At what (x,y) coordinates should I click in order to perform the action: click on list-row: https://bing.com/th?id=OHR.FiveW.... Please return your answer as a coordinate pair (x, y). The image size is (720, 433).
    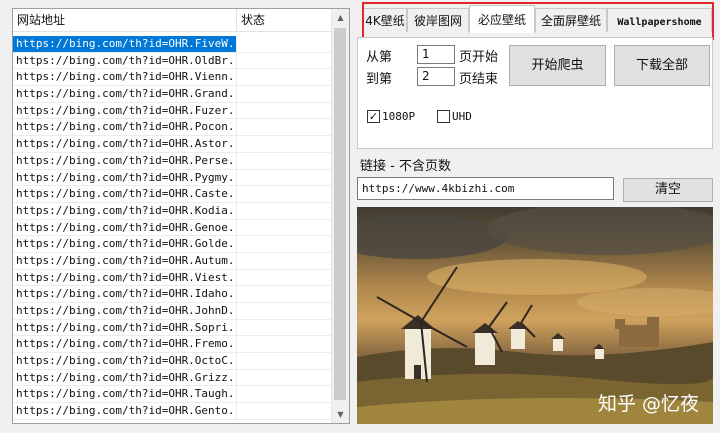
    Looking at the image, I should click on (173, 44).